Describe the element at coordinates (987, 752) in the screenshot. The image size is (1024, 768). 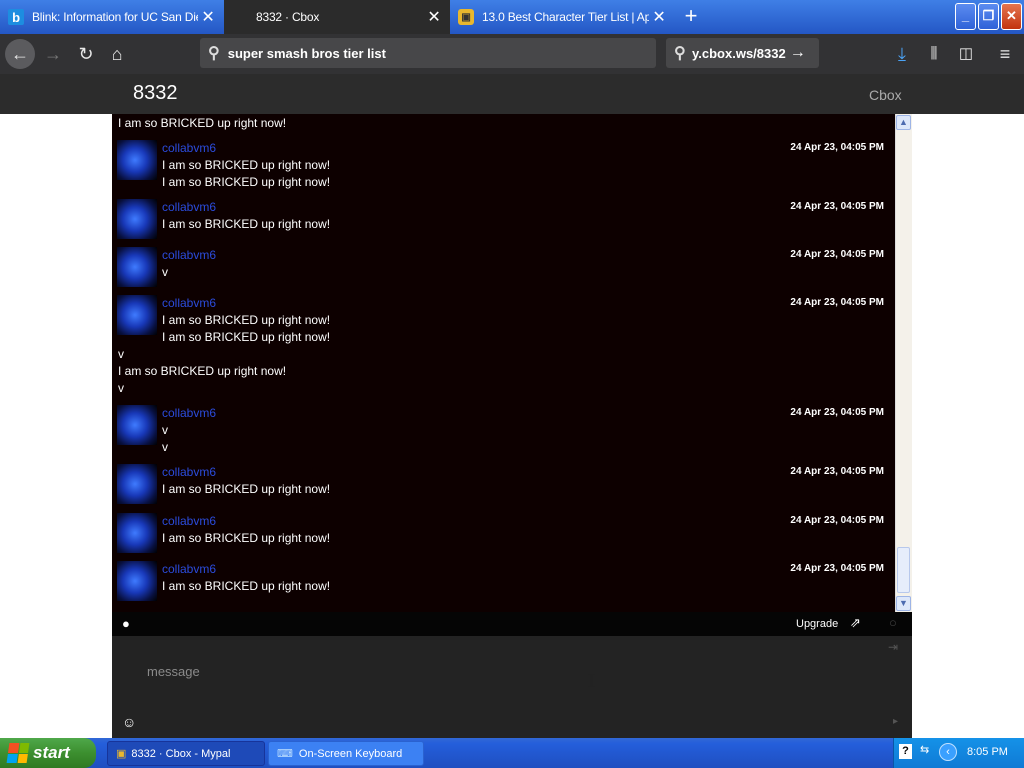
I see `clock: 8:05 PM` at that location.